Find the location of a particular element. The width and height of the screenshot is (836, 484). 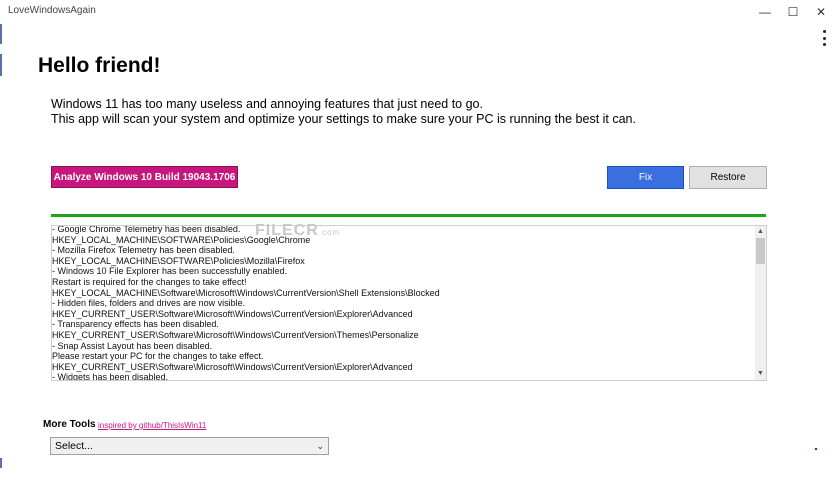

page-title: Hello friend! is located at coordinates (99, 65).